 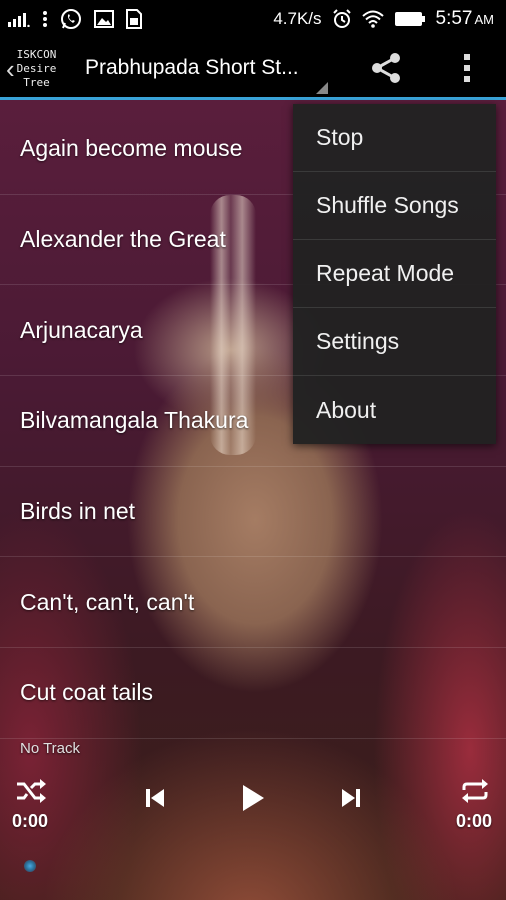 I want to click on menu-item-shuffle-songs: Shuffle Songs, so click(x=394, y=206).